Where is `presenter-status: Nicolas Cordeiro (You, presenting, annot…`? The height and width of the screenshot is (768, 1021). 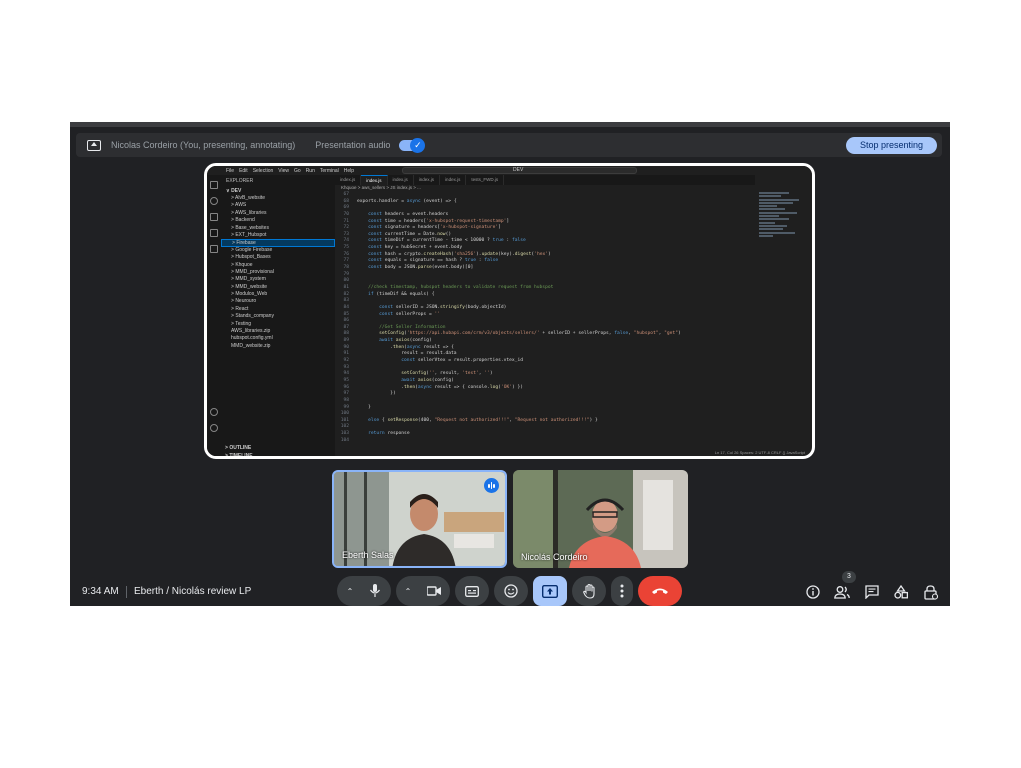
presenter-status: Nicolas Cordeiro (You, presenting, annot… is located at coordinates (203, 145).